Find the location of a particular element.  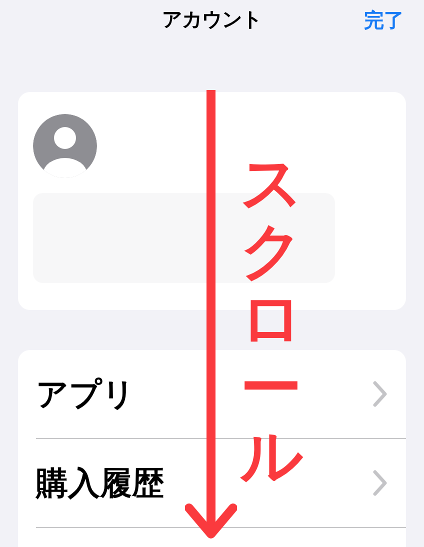

menu-item: 購入履歴 is located at coordinates (100, 483).